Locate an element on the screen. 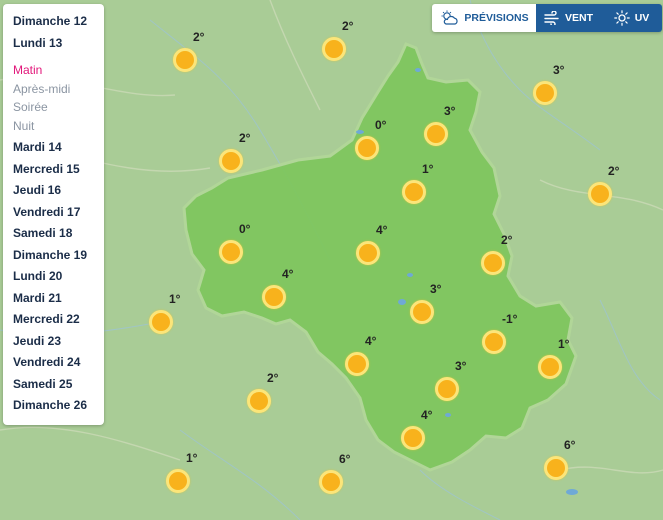 Image resolution: width=663 pixels, height=520 pixels. day-item: Dimanche 19 is located at coordinates (58, 258).